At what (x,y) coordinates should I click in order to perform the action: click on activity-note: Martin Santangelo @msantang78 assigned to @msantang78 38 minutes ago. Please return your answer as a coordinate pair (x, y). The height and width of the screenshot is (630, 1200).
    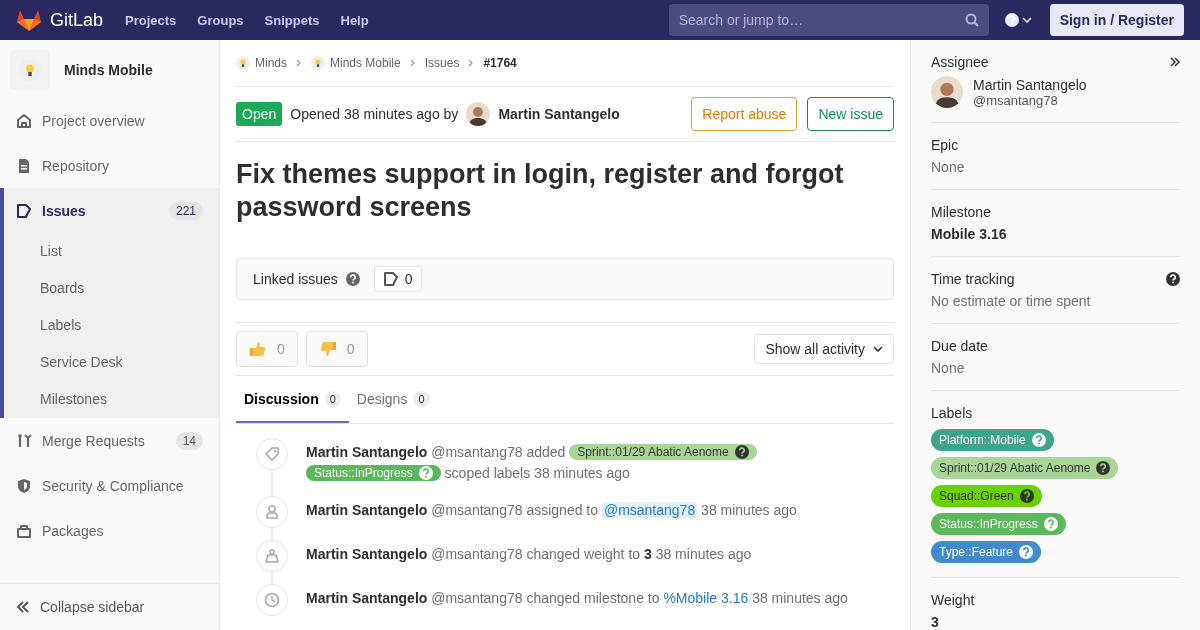
    Looking at the image, I should click on (552, 510).